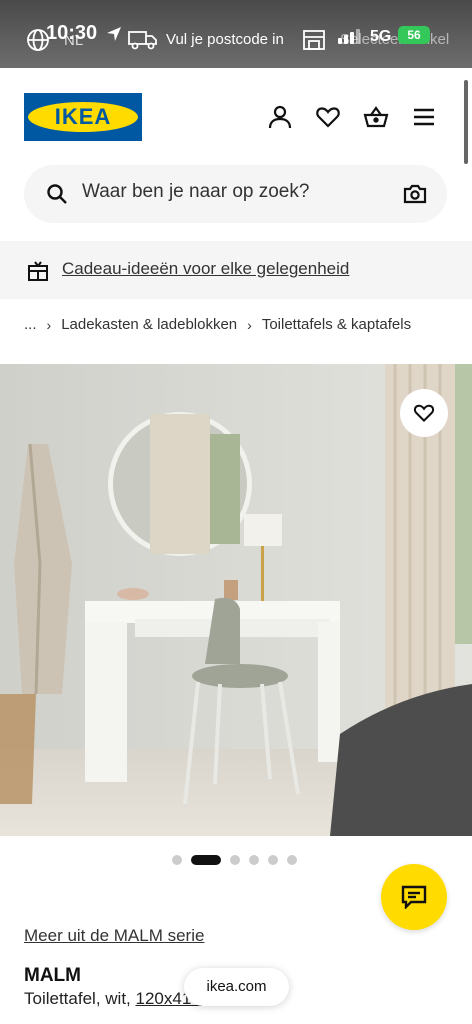 This screenshot has width=472, height=1024. I want to click on promo-banner: Cadeau-ideeën voor elke gelegenheid, so click(236, 270).